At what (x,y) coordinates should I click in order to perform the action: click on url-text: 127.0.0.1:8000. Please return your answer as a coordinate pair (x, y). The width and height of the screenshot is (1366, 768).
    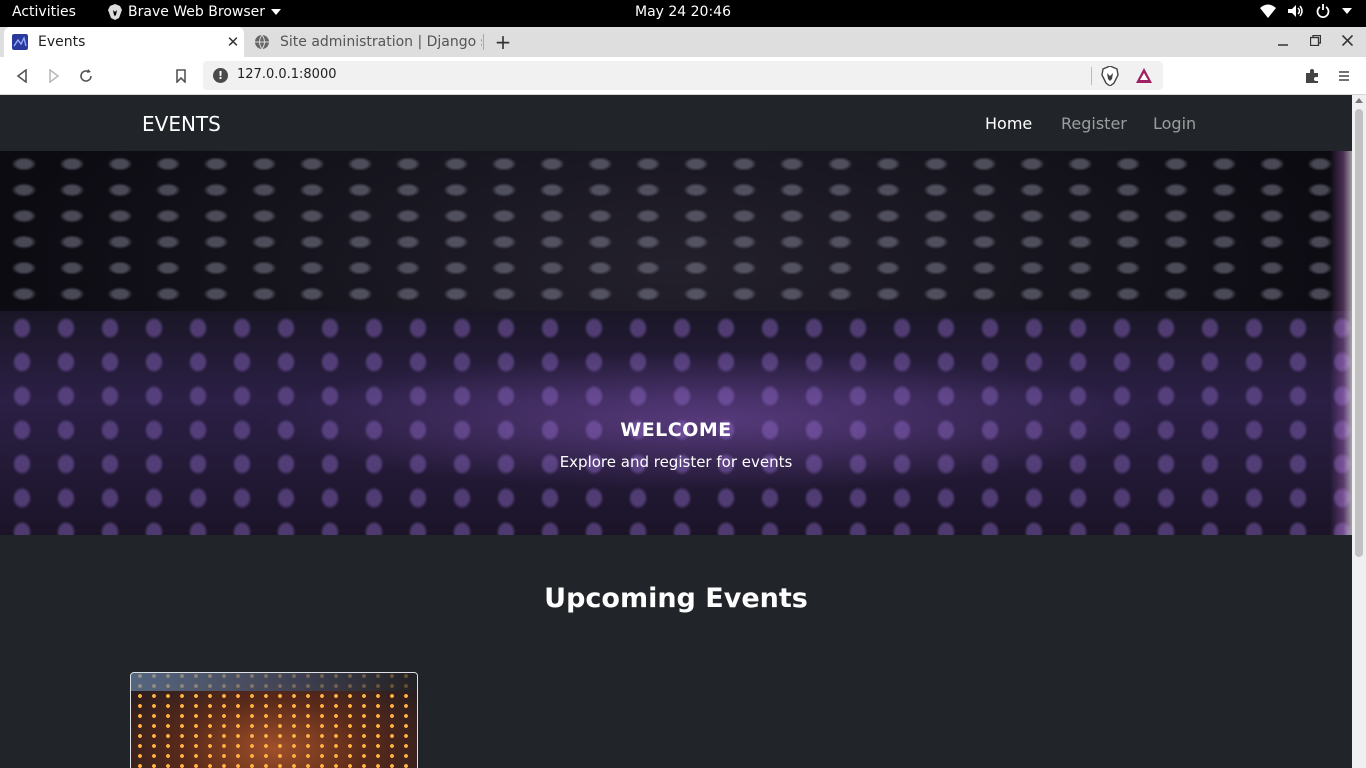
    Looking at the image, I should click on (287, 74).